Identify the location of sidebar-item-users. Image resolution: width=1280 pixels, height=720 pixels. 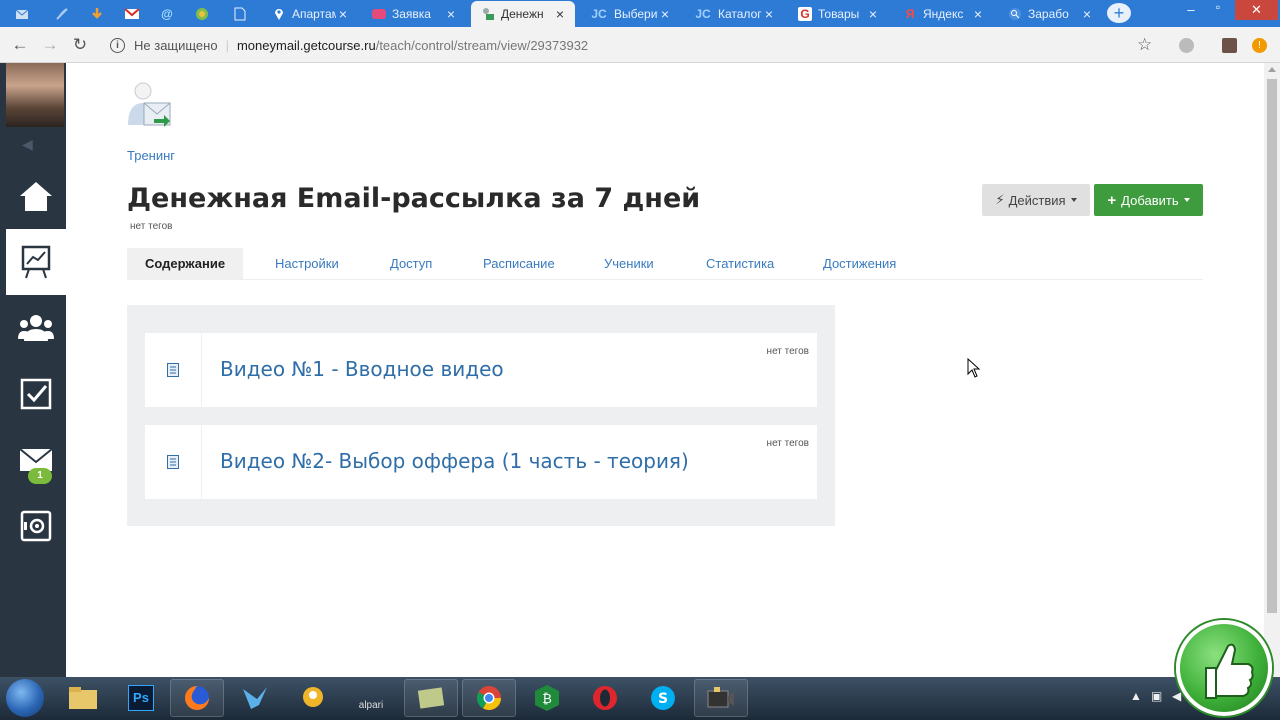
(36, 328).